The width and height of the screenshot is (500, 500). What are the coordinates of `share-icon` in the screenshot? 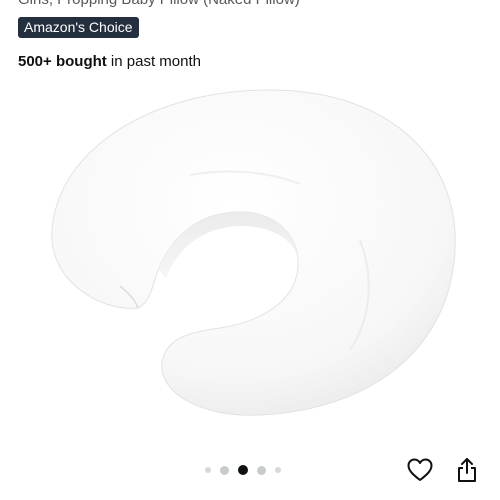 It's located at (467, 470).